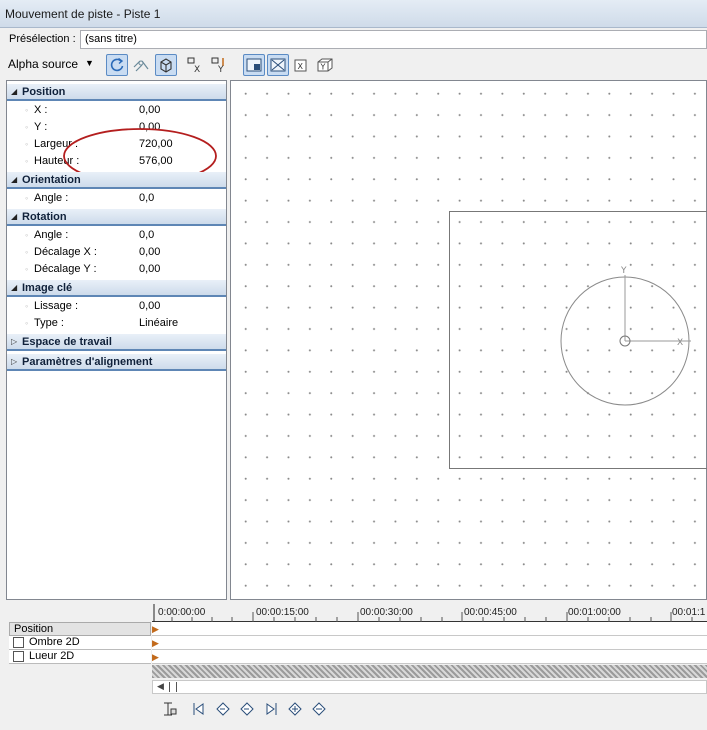  Describe the element at coordinates (295, 709) in the screenshot. I see `add-keyframe-icon` at that location.